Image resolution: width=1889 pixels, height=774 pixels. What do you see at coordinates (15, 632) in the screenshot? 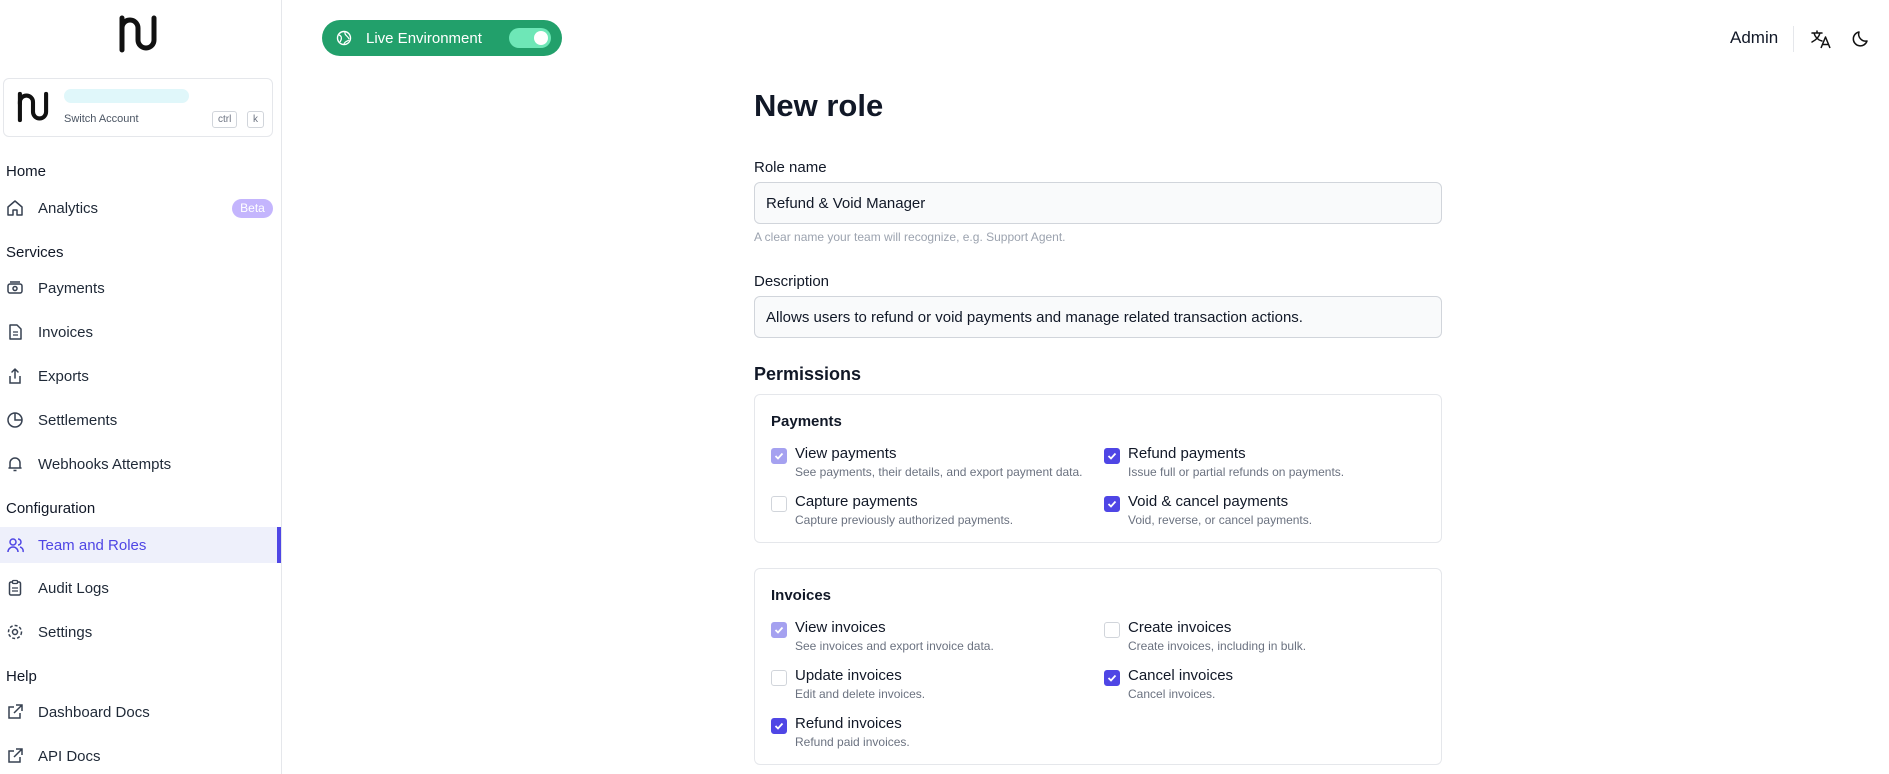
I see `gear-icon` at bounding box center [15, 632].